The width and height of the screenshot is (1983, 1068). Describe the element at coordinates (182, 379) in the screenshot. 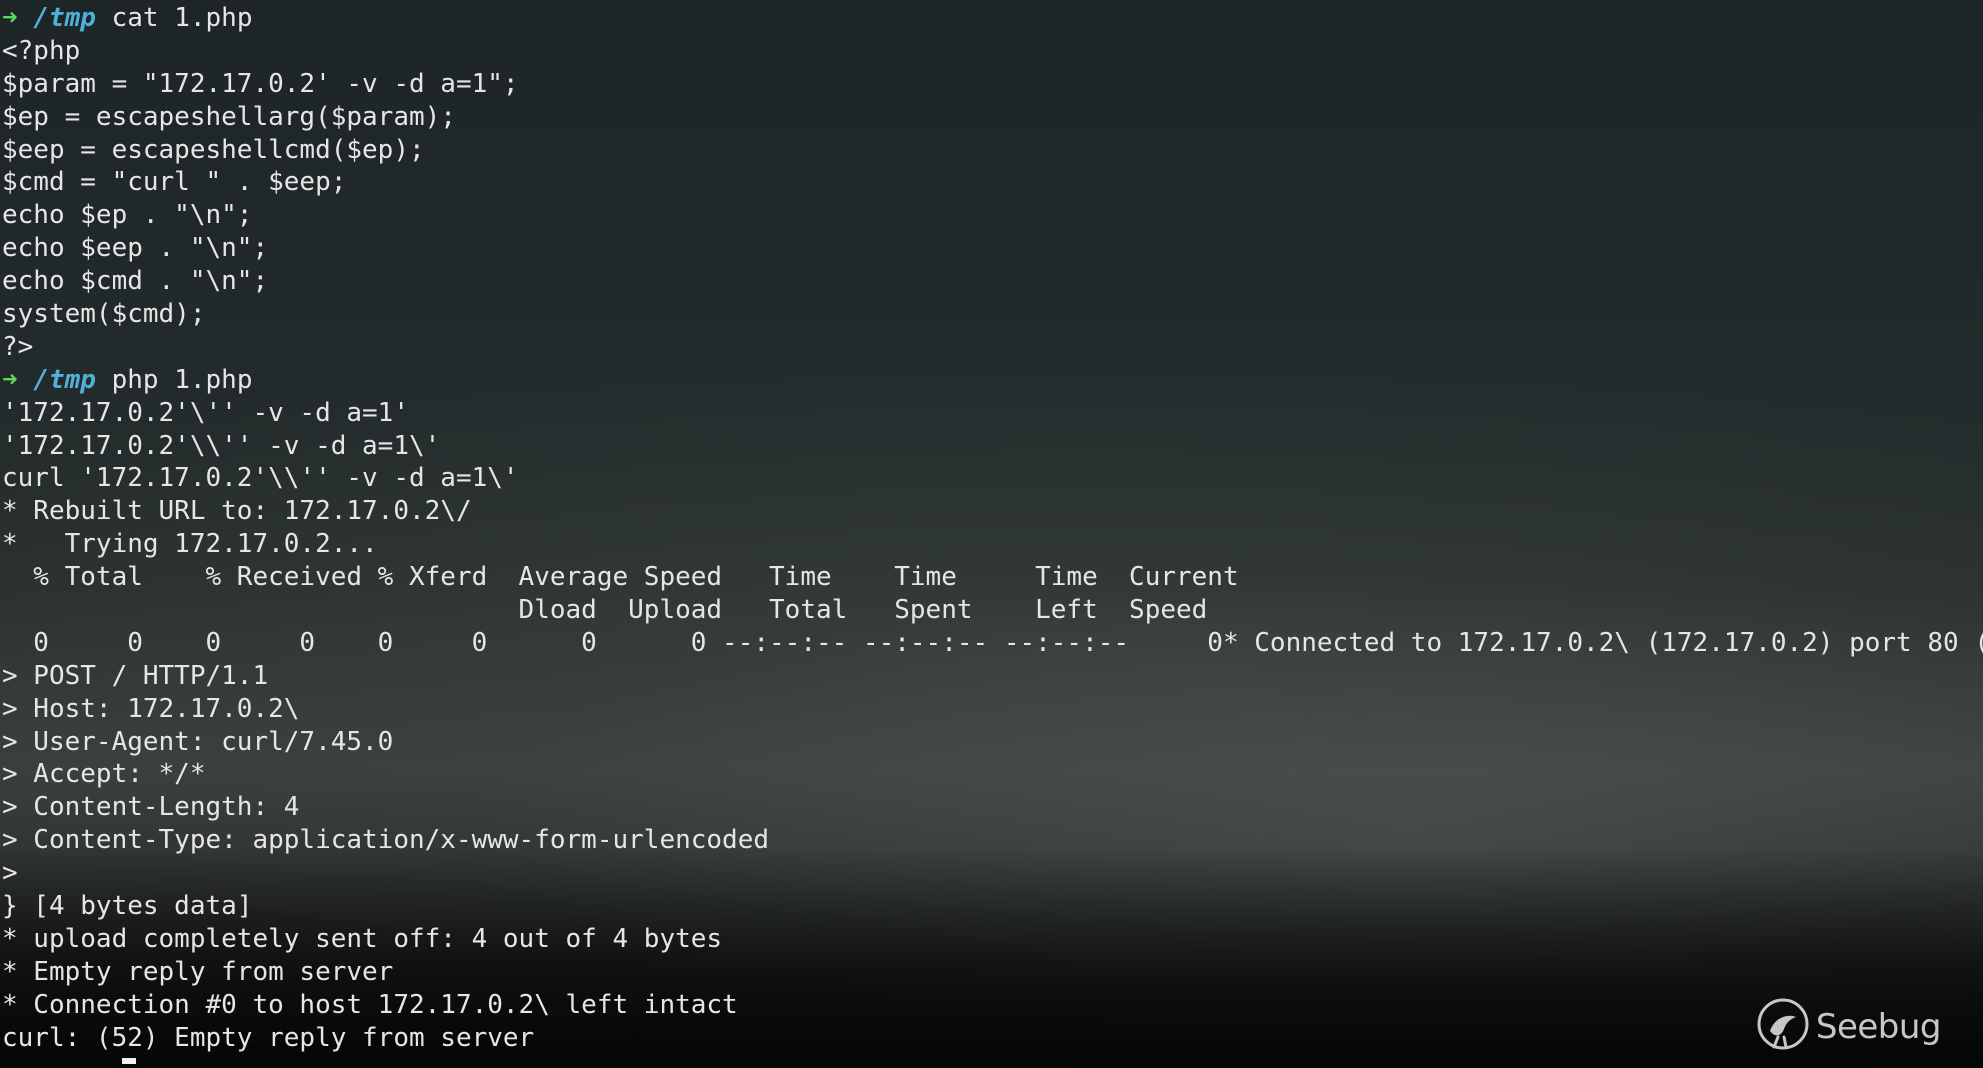

I see `prompt-command: php 1.php` at that location.